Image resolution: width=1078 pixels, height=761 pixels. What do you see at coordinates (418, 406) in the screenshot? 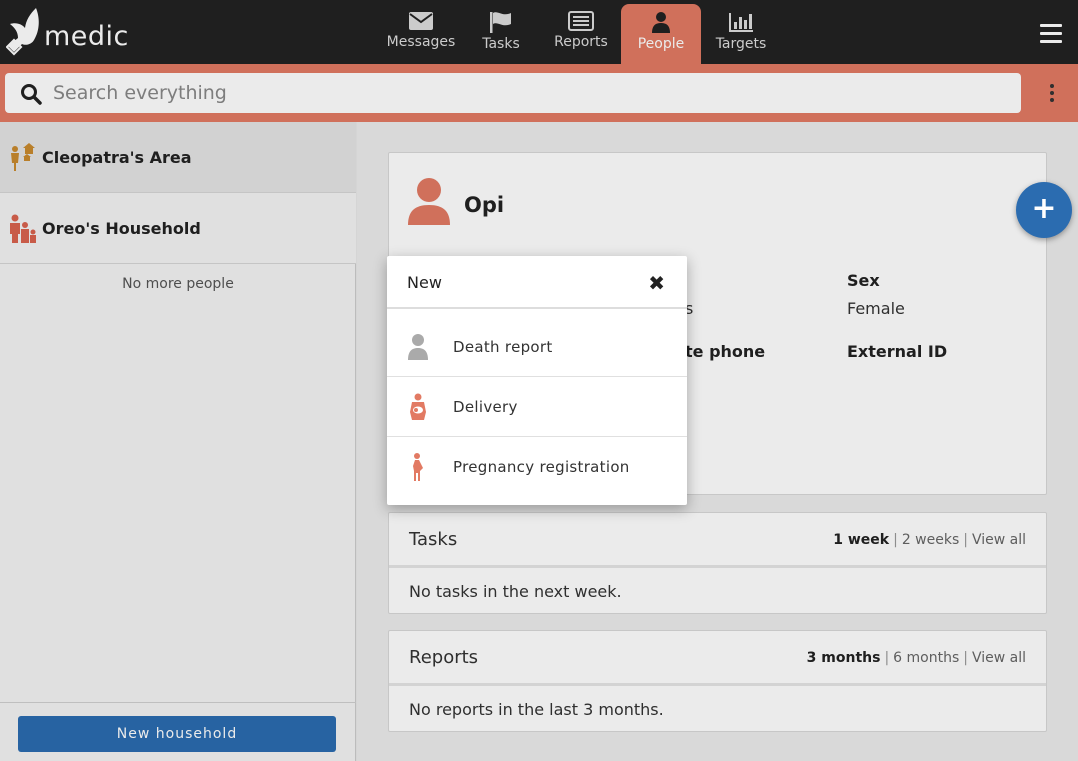
I see `delivery-icon` at bounding box center [418, 406].